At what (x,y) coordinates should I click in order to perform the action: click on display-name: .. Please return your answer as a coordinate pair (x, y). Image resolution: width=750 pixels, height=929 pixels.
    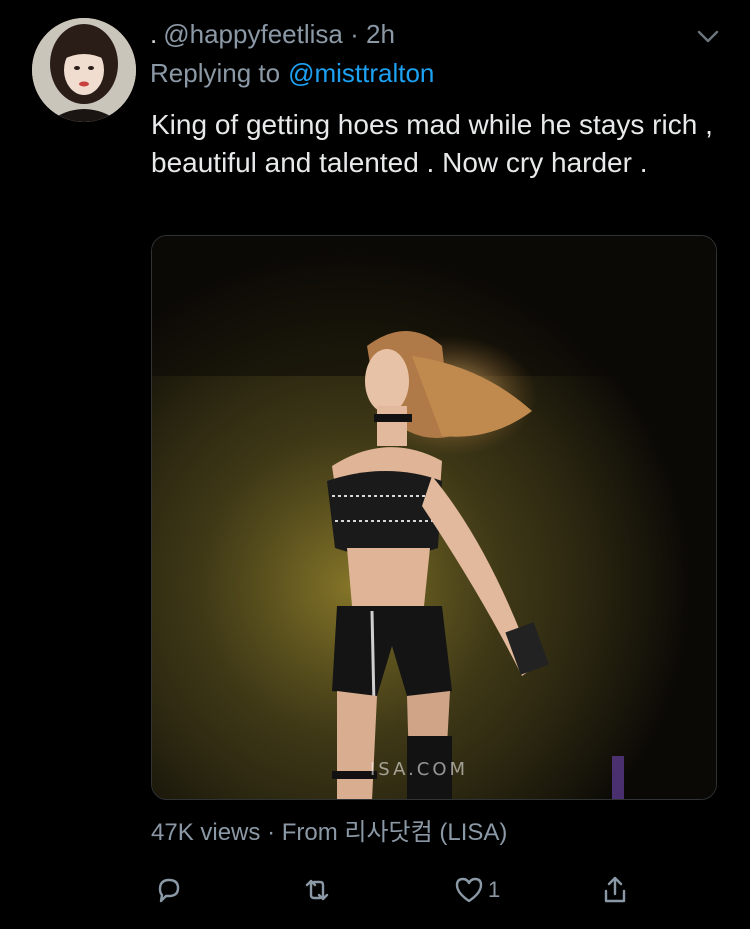
    Looking at the image, I should click on (153, 34).